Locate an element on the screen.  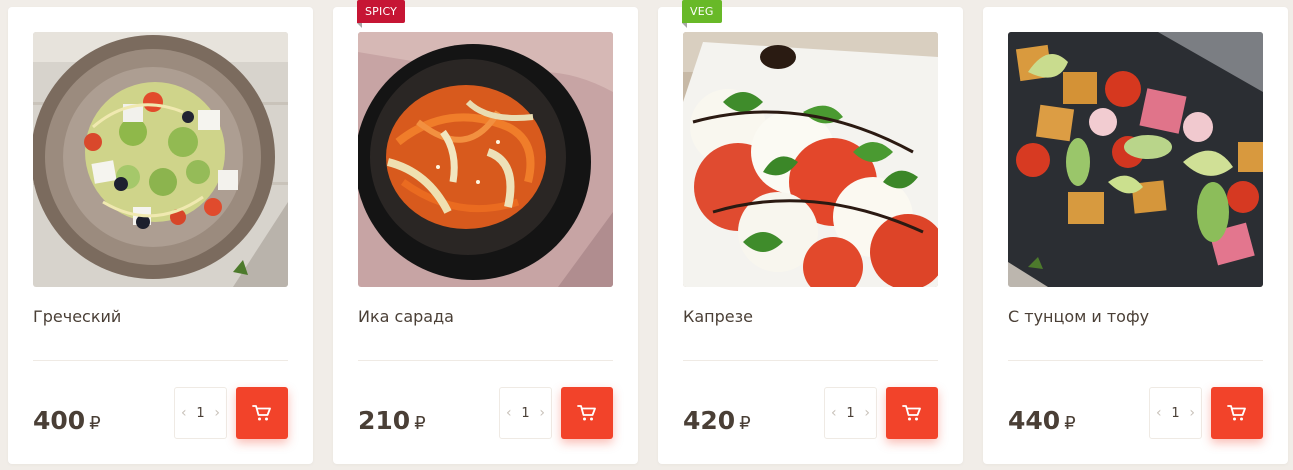
price-value: 400 is located at coordinates (59, 420).